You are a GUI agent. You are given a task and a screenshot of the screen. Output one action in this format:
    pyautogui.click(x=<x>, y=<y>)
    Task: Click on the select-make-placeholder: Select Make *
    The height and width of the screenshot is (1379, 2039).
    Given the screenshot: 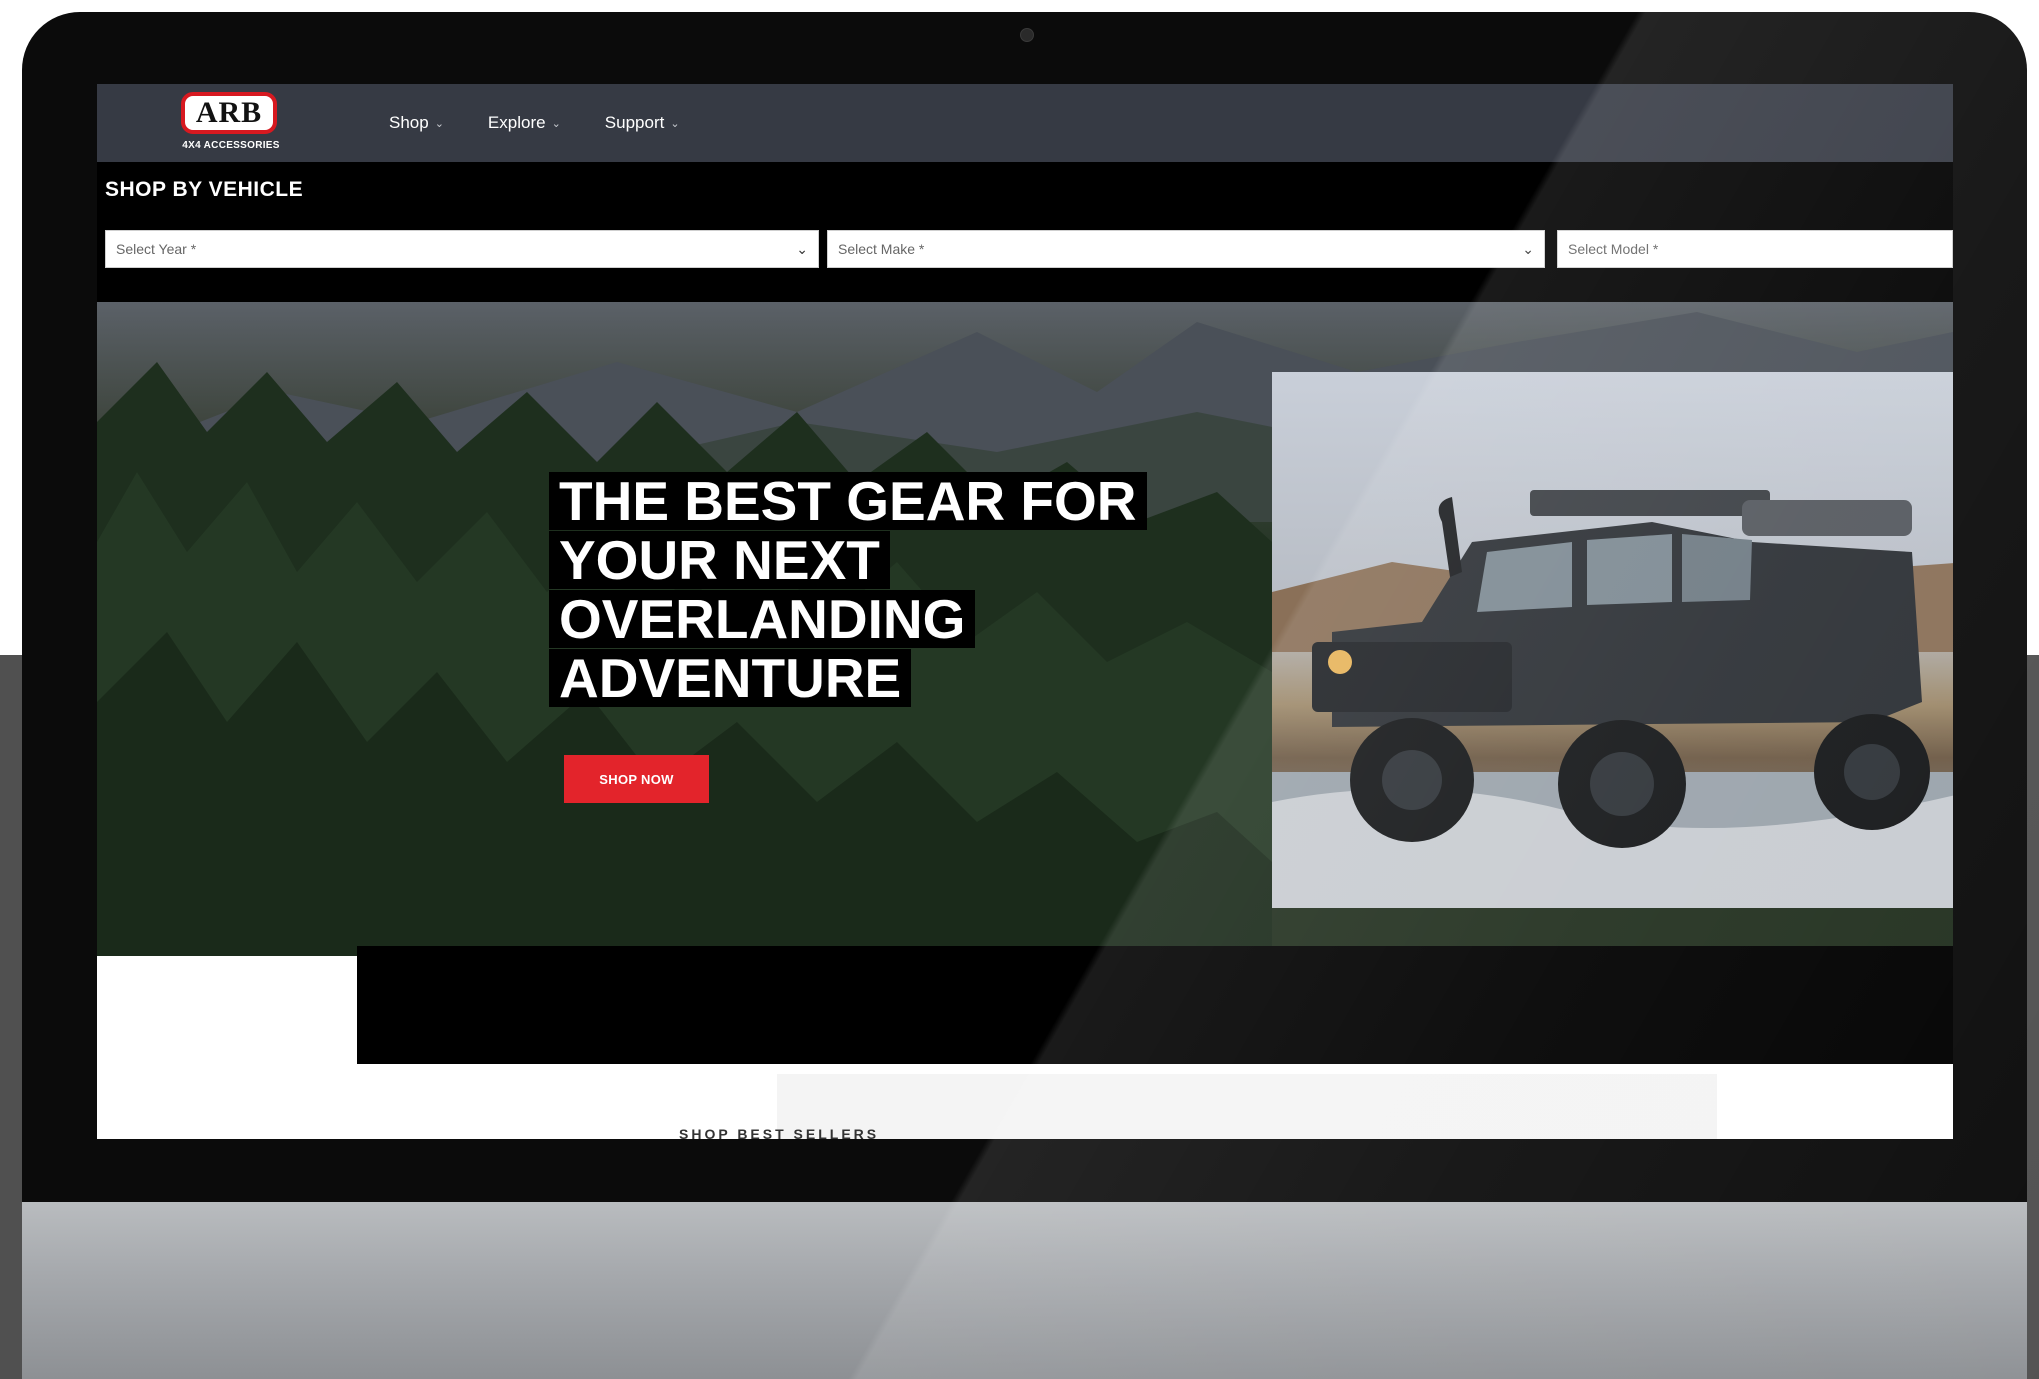 What is the action you would take?
    pyautogui.click(x=881, y=249)
    